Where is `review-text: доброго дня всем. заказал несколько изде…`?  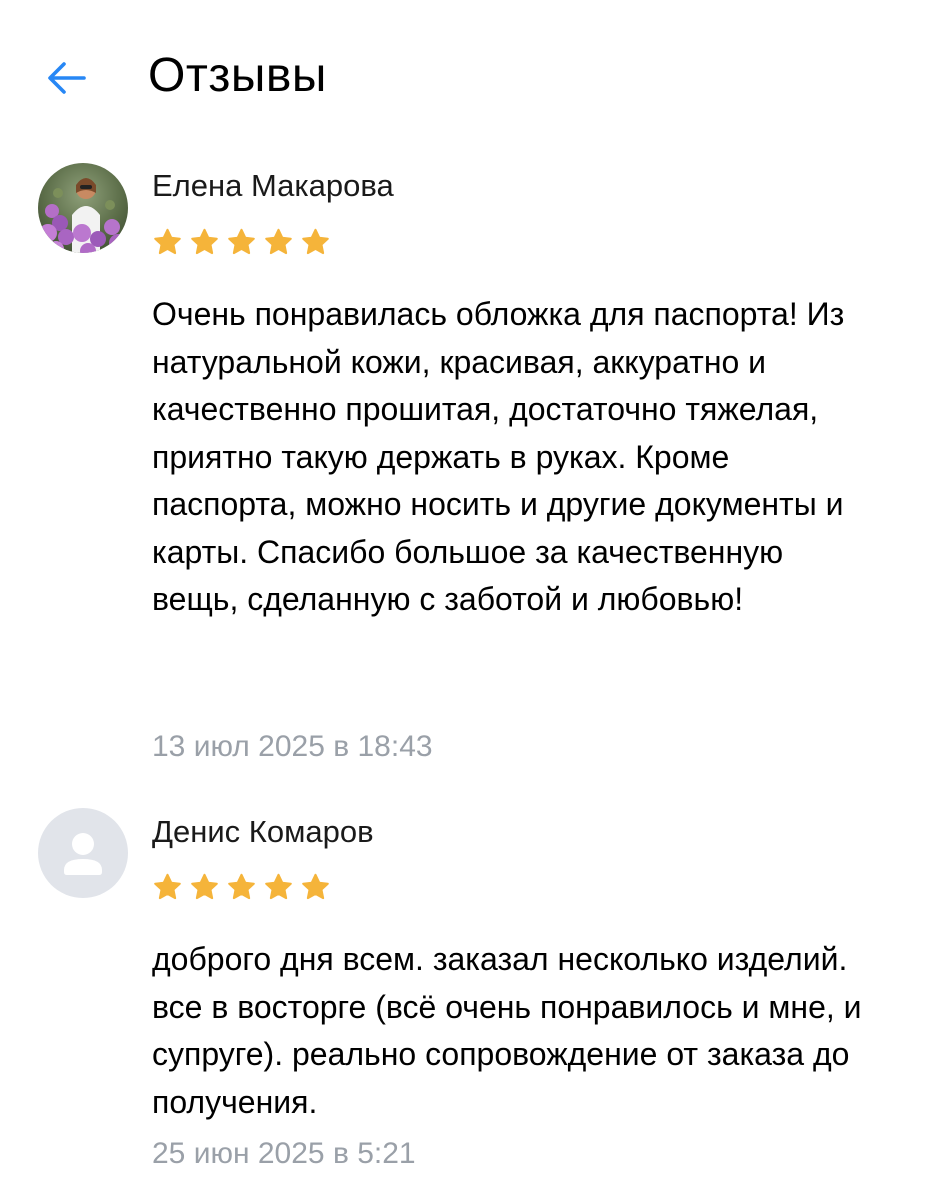
review-text: доброго дня всем. заказал несколько изде… is located at coordinates (507, 1030).